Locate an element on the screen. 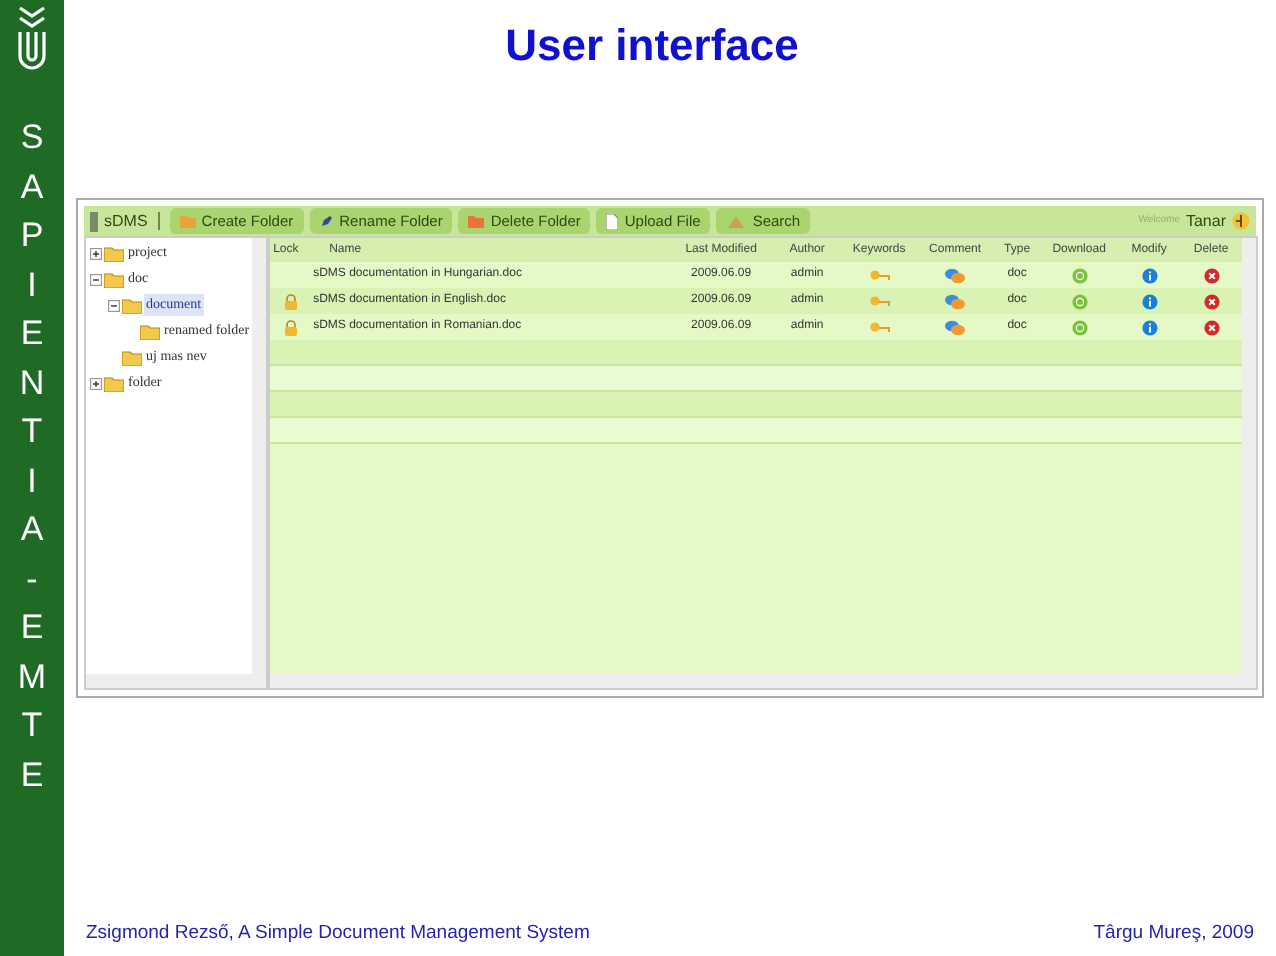 Image resolution: width=1276 pixels, height=956 pixels. document-icon is located at coordinates (612, 221).